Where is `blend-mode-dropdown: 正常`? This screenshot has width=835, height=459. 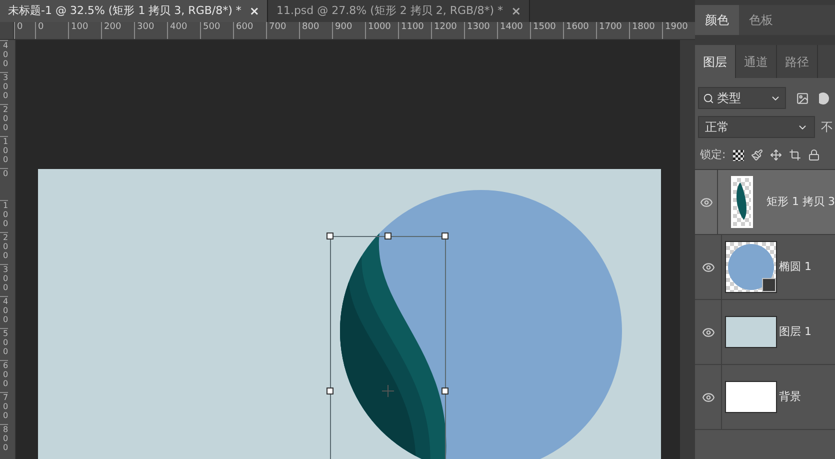
blend-mode-dropdown: 正常 is located at coordinates (756, 127).